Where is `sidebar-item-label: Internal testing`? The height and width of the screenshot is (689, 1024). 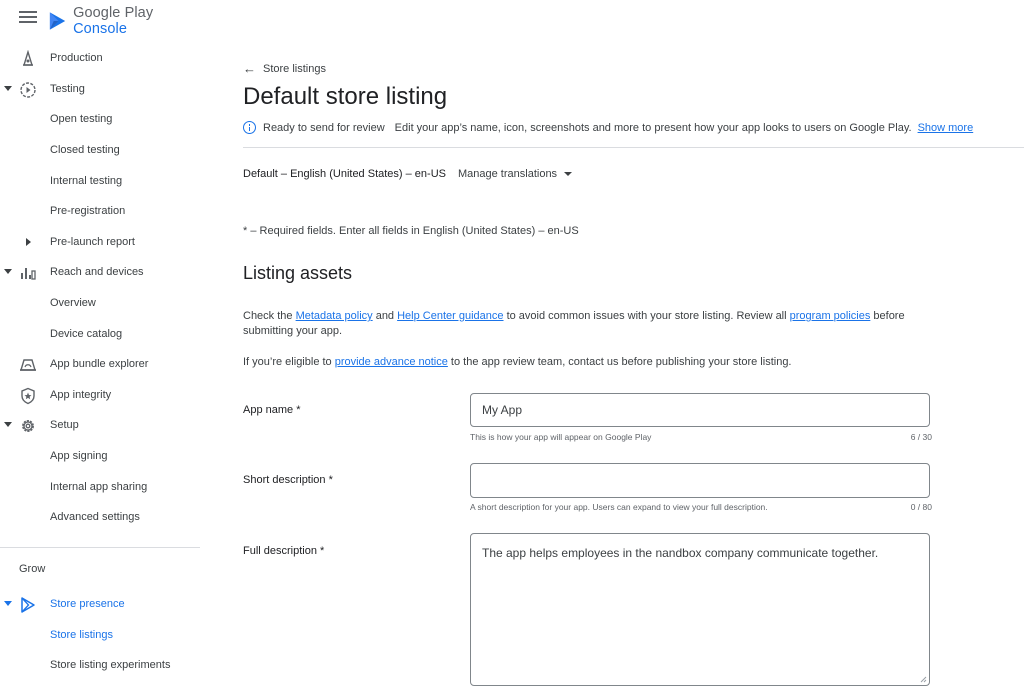 sidebar-item-label: Internal testing is located at coordinates (86, 181).